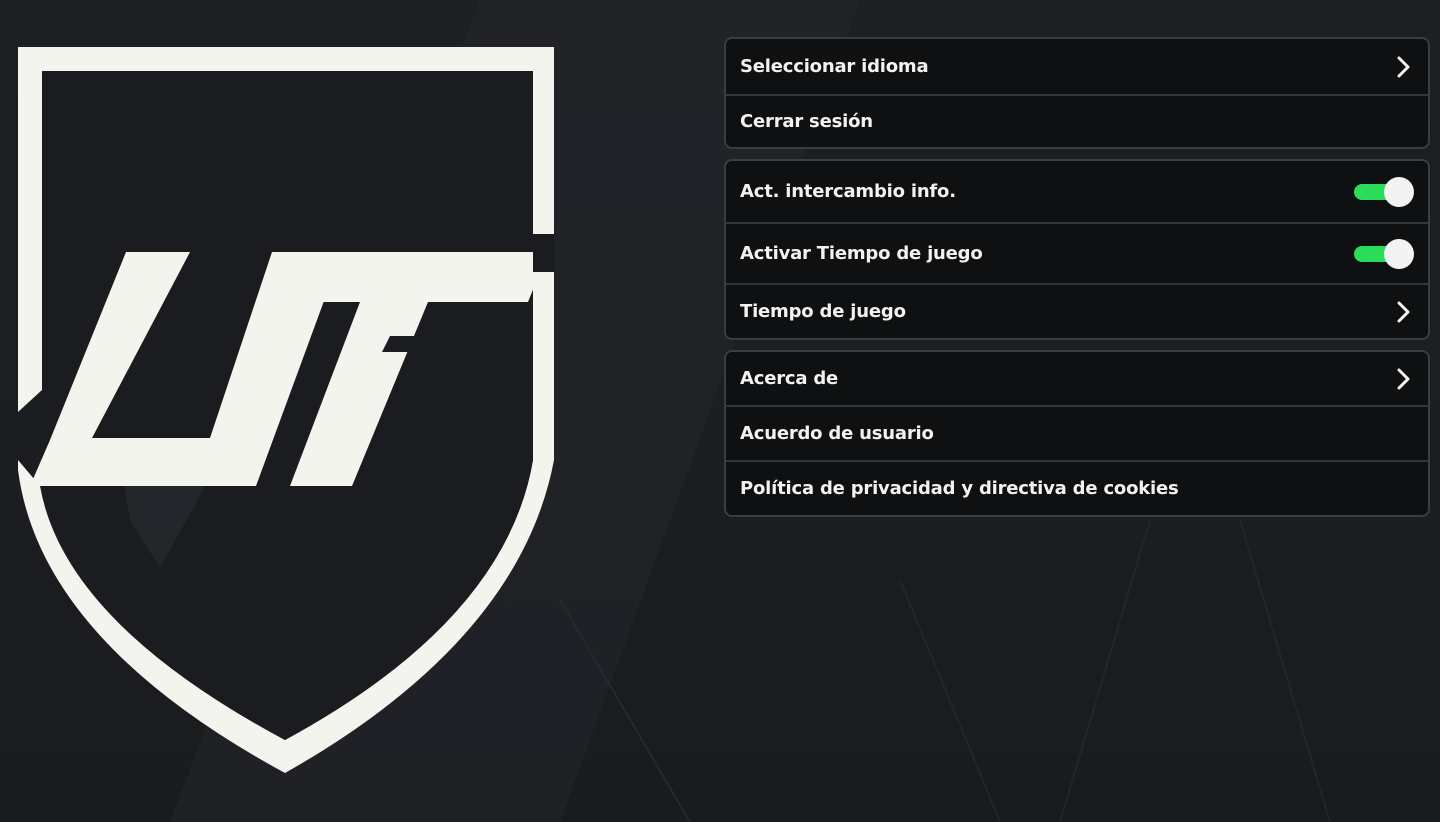 The width and height of the screenshot is (1440, 822). I want to click on menu-item-data-sharing: Act. intercambio info., so click(1077, 191).